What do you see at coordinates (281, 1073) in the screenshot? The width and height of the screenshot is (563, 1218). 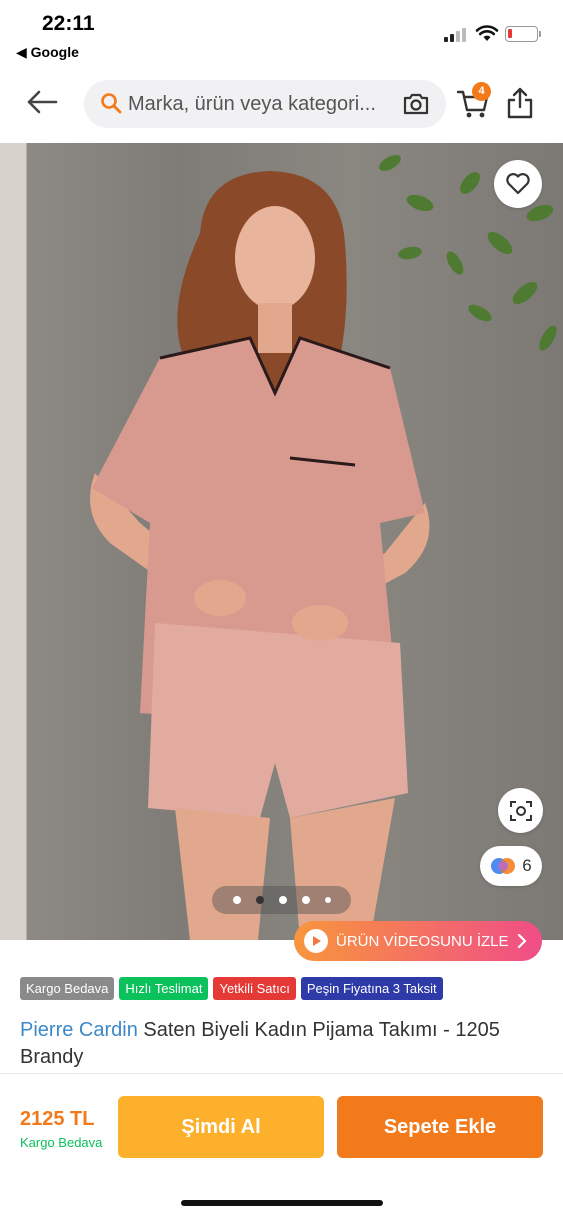 I see `divider` at bounding box center [281, 1073].